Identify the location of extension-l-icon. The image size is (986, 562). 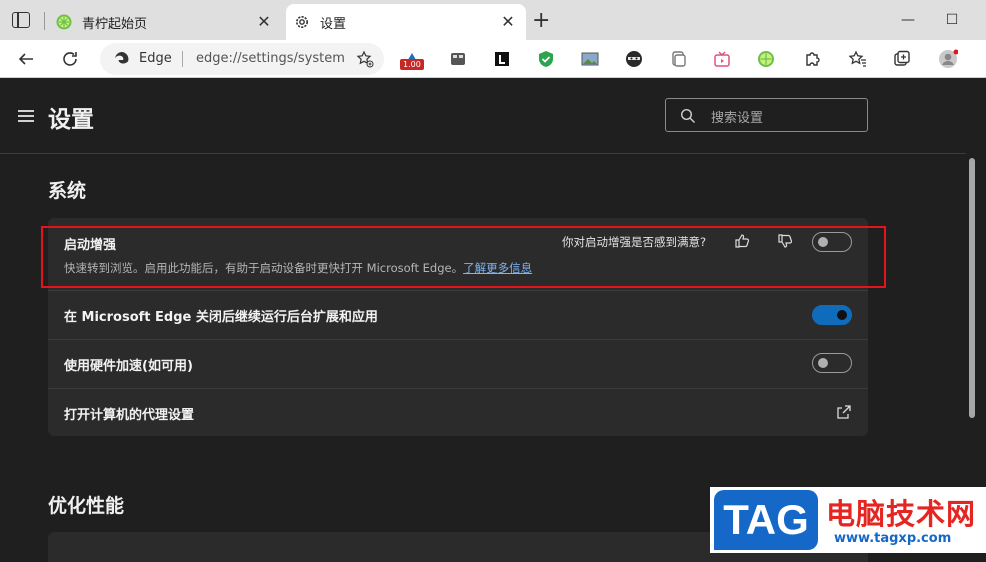
(502, 59).